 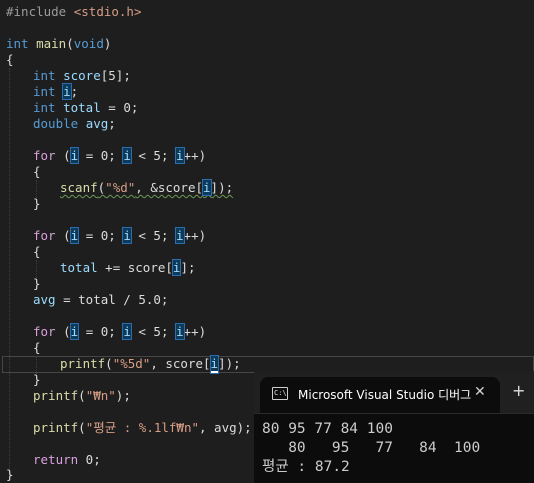 I want to click on warning-squiggle: scanf("%d", &score[i]);, so click(x=147, y=187).